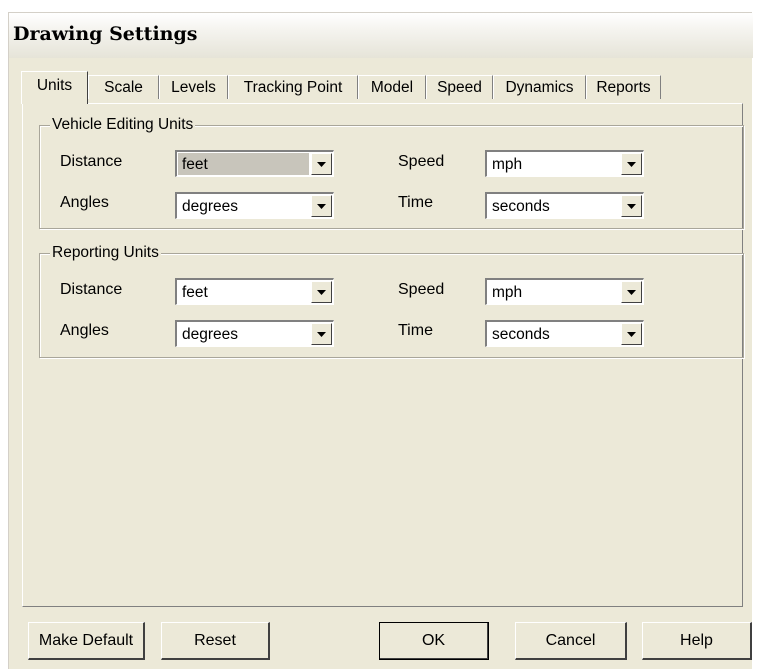 Image resolution: width=764 pixels, height=672 pixels. What do you see at coordinates (415, 202) in the screenshot?
I see `vehicle-time-label: Time` at bounding box center [415, 202].